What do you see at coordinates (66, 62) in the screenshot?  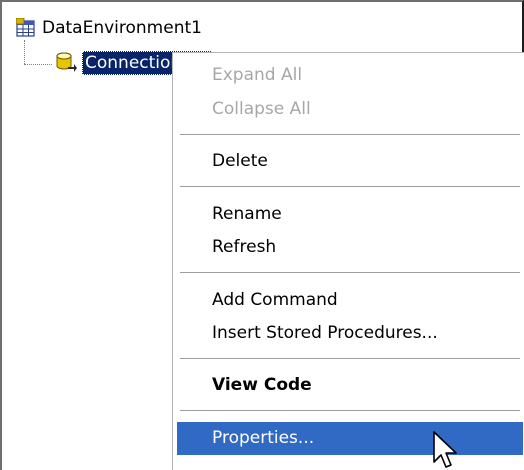 I see `database-connection-icon` at bounding box center [66, 62].